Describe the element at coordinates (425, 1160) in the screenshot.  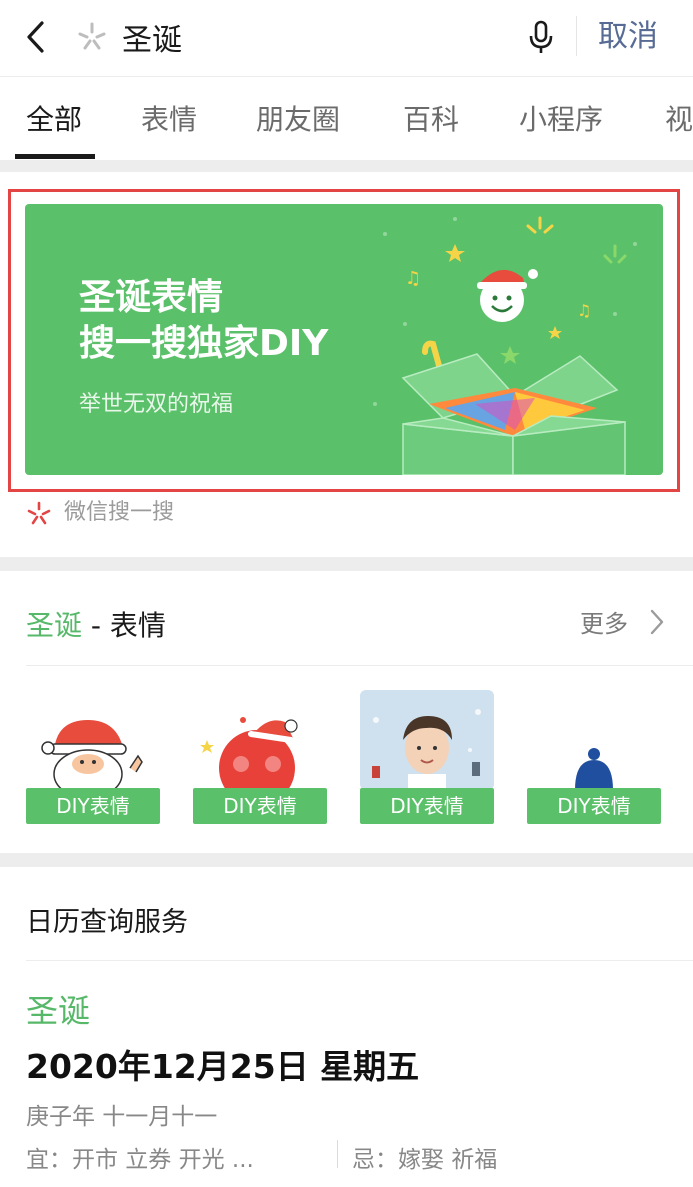
I see `inauspicious-activities: 忌：嫁娶 祈福` at that location.